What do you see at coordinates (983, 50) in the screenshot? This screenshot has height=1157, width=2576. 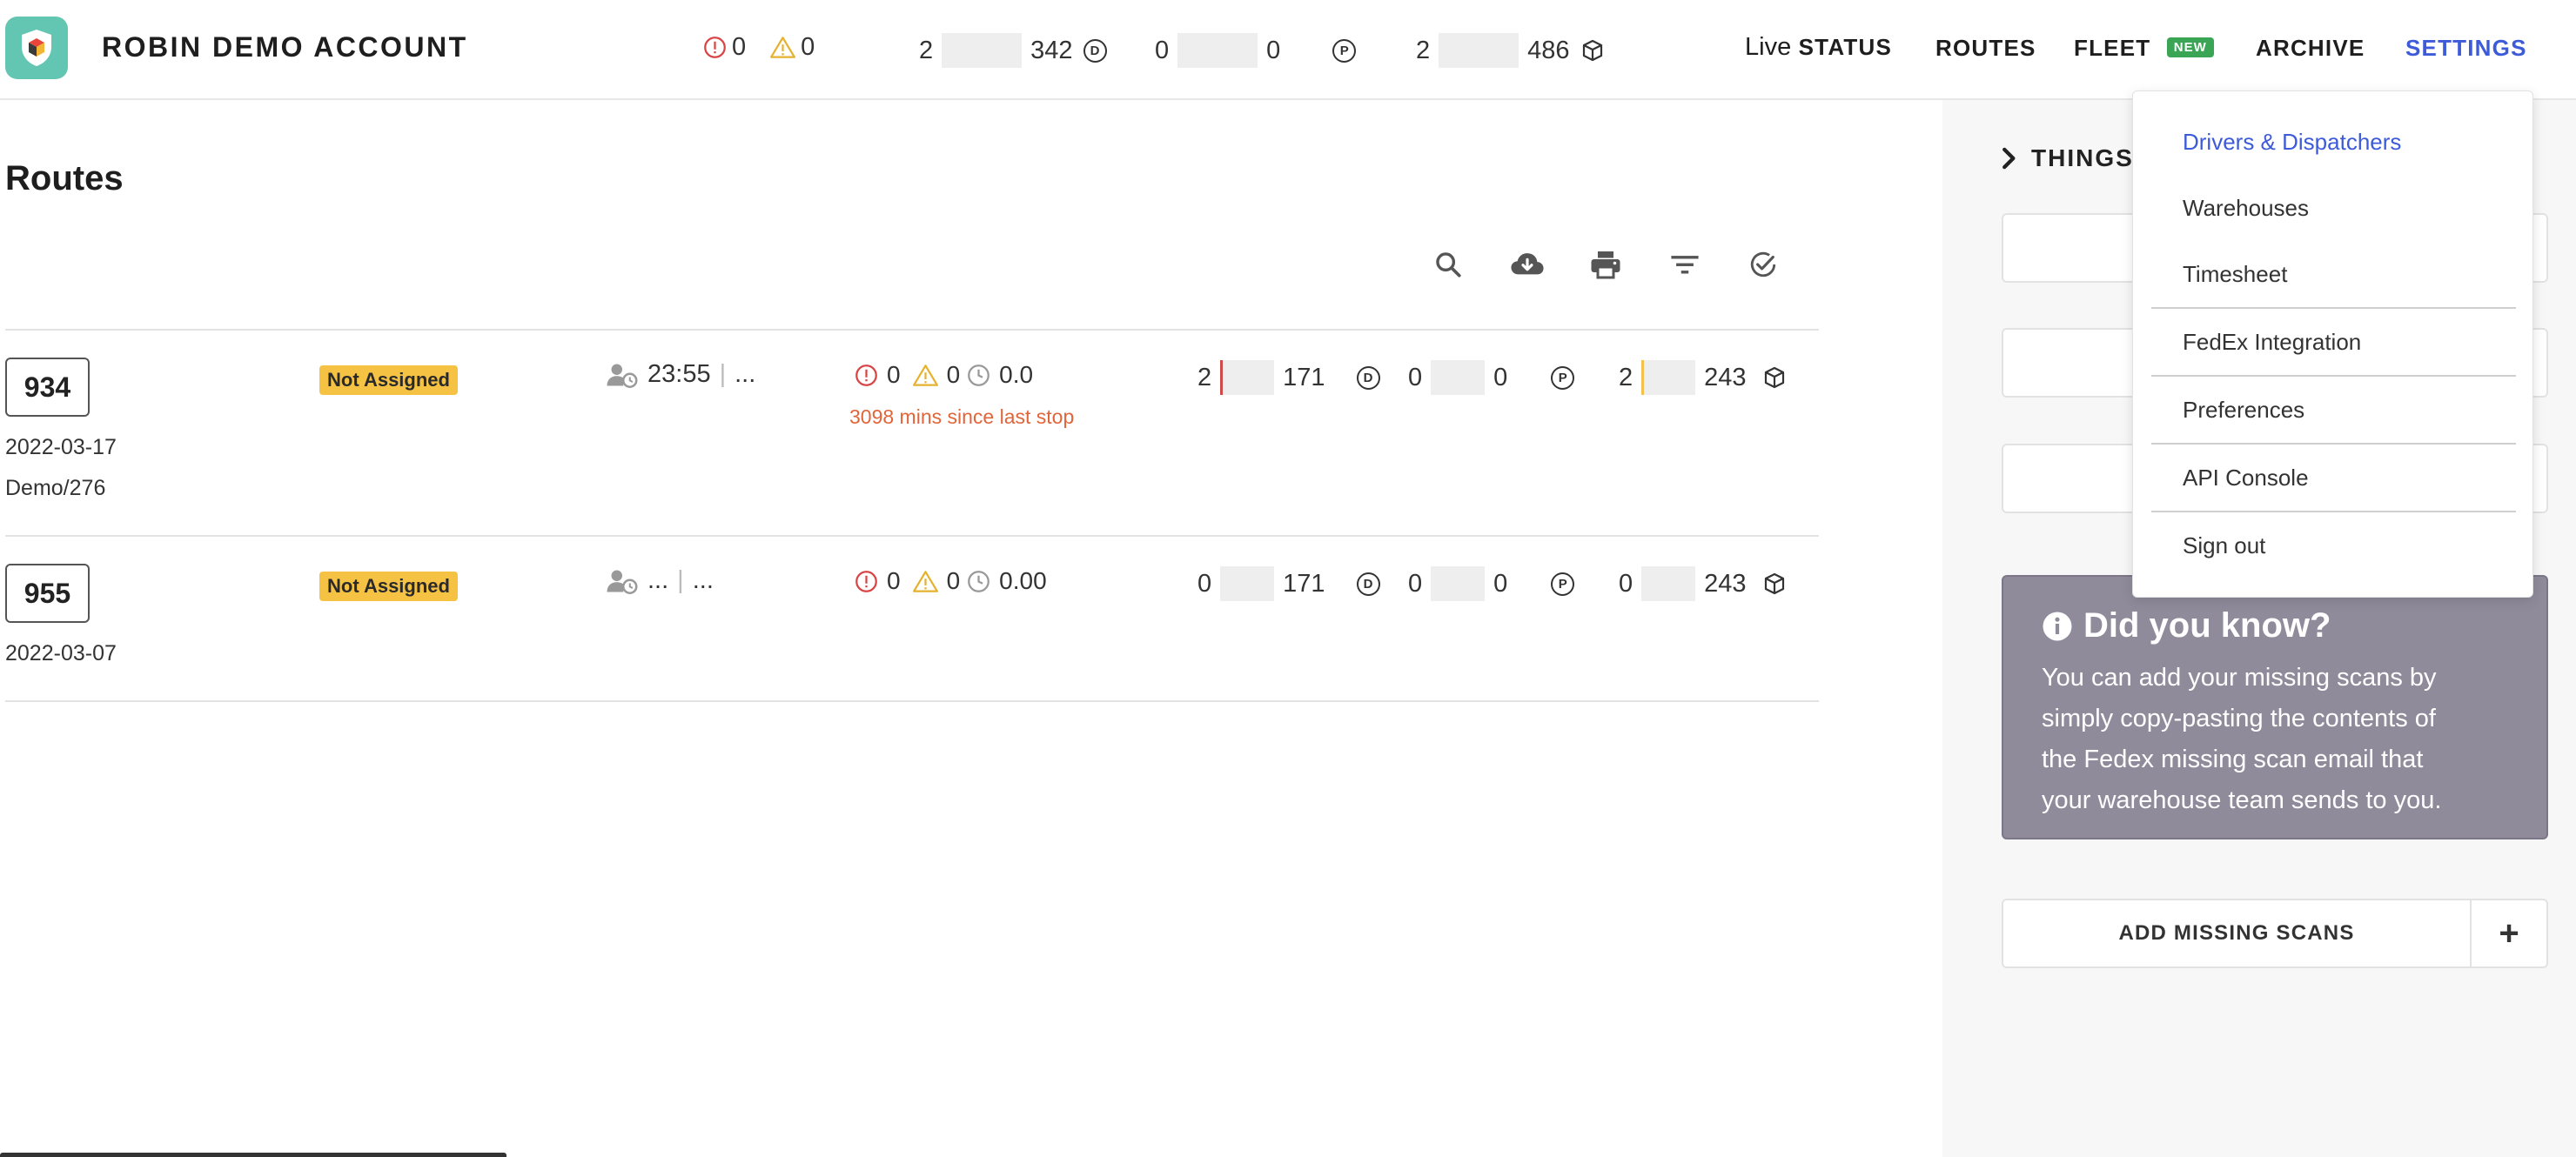 I see `header-delivery-progress` at bounding box center [983, 50].